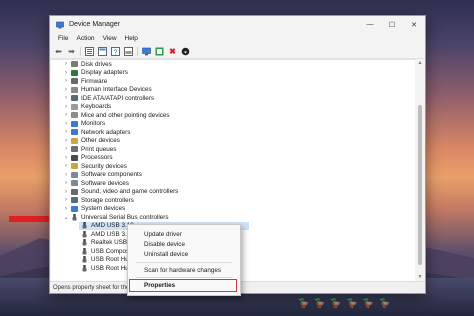 The width and height of the screenshot is (474, 316). I want to click on vertical-scrollbar: ▲ ▼, so click(420, 170).